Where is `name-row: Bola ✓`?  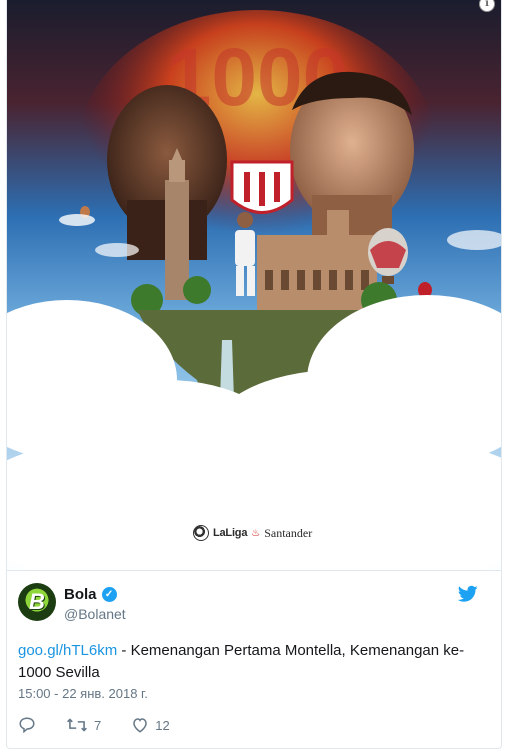
name-row: Bola ✓ is located at coordinates (90, 594).